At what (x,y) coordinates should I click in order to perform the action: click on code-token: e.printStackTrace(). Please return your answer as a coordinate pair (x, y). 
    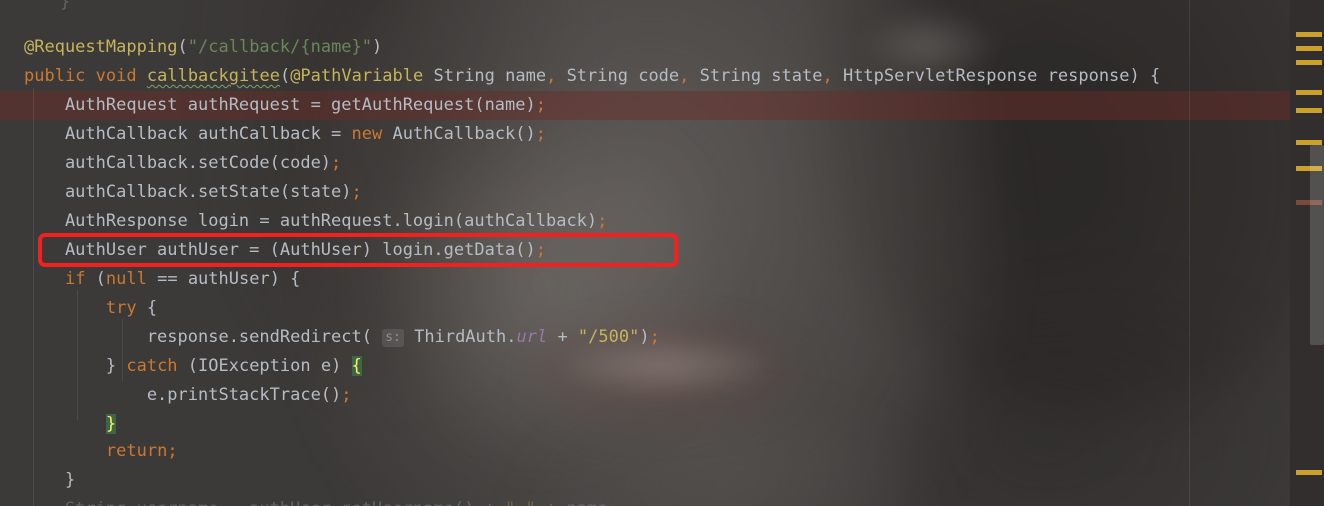
    Looking at the image, I should click on (183, 395).